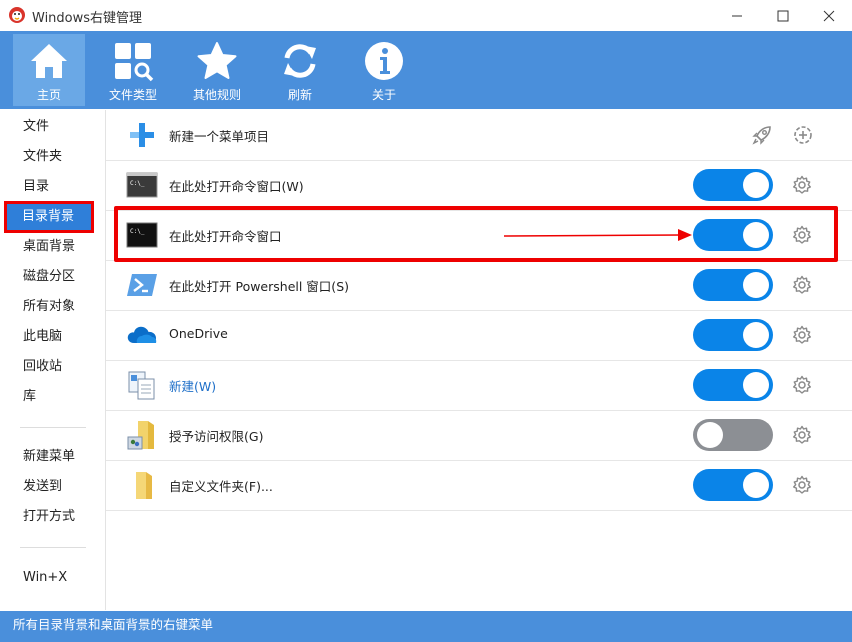  I want to click on tab-other-rules: 其他规则, so click(217, 70).